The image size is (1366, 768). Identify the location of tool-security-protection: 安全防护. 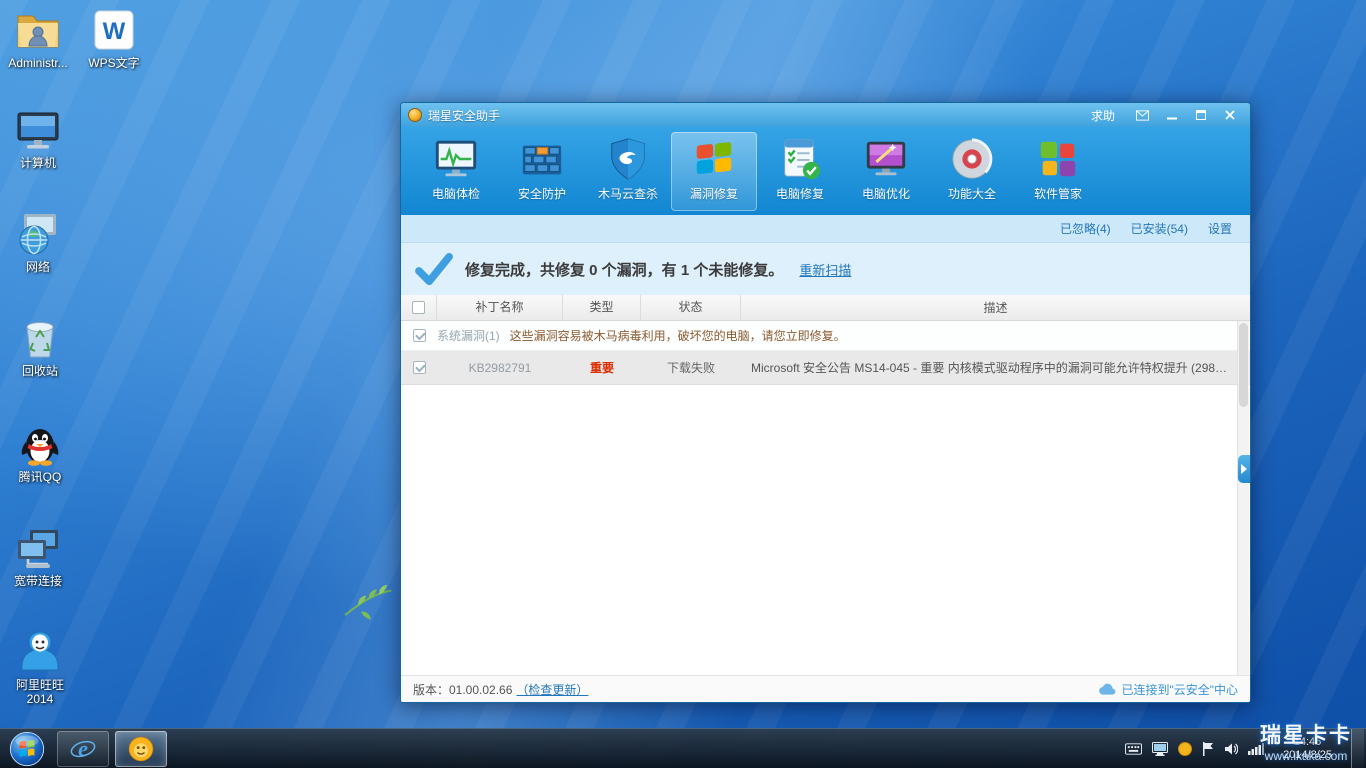
(542, 171).